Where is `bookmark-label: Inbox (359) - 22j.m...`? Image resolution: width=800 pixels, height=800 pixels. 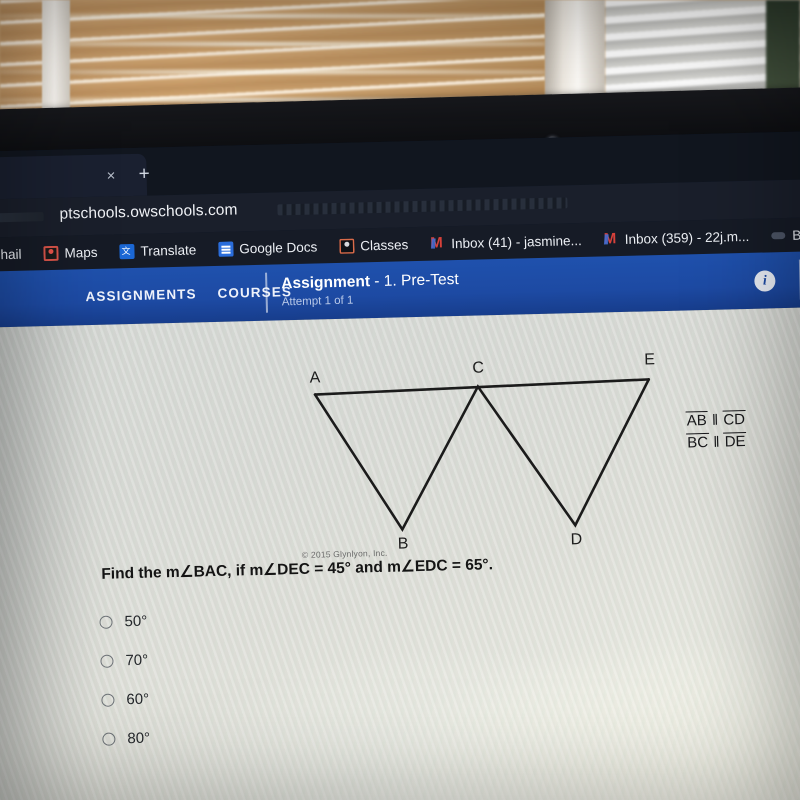 bookmark-label: Inbox (359) - 22j.m... is located at coordinates (687, 237).